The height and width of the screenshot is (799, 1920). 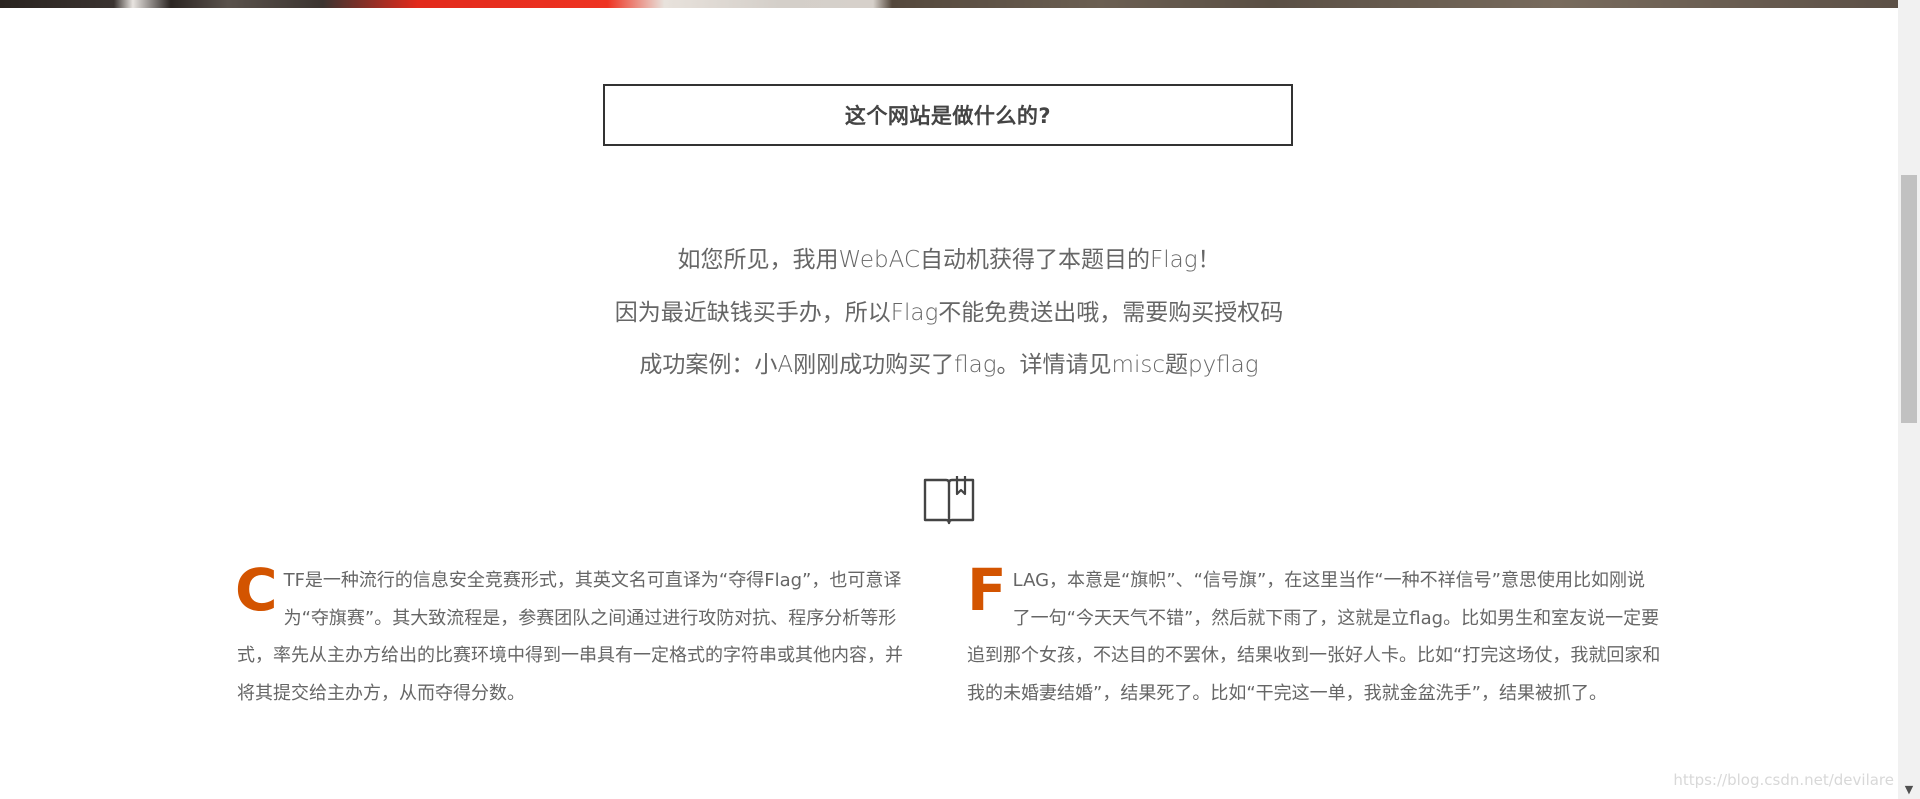 What do you see at coordinates (1909, 299) in the screenshot?
I see `scrollbar-thumb` at bounding box center [1909, 299].